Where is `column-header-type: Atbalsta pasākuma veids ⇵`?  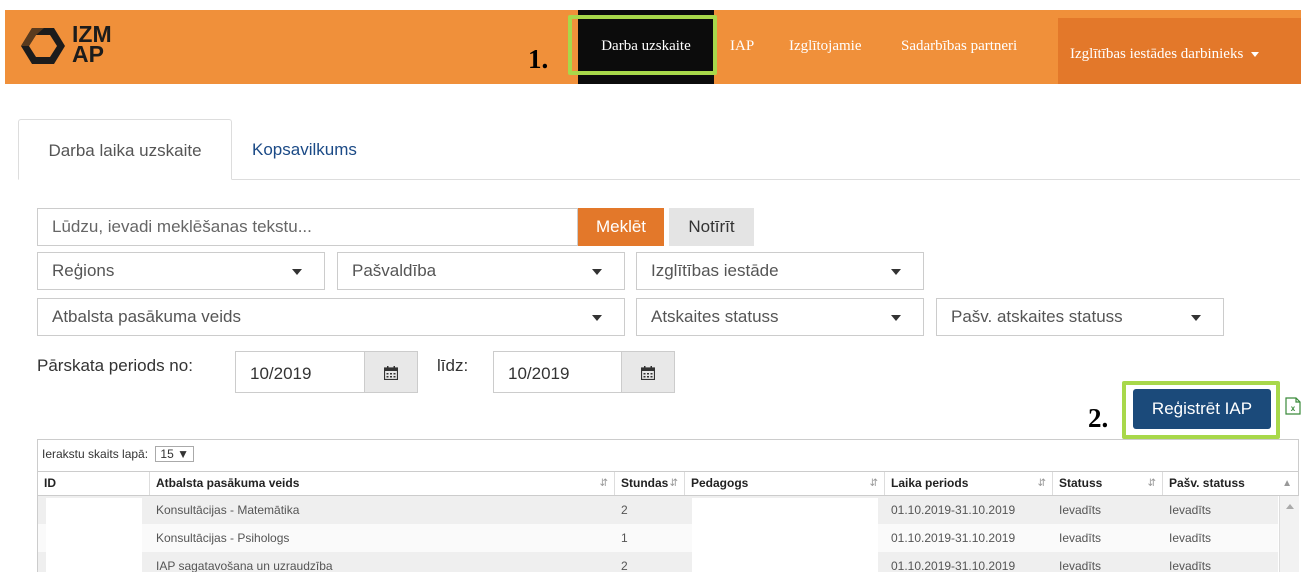
column-header-type: Atbalsta pasākuma veids ⇵ is located at coordinates (382, 483).